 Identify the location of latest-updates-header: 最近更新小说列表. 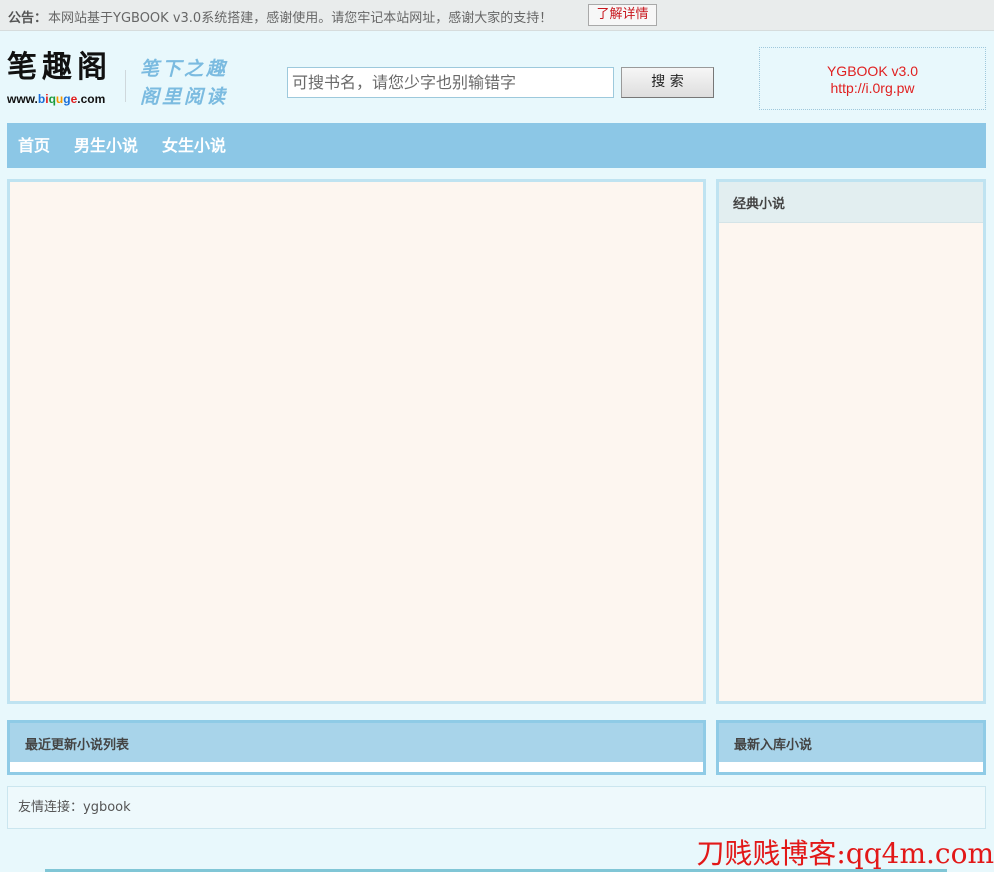
(356, 742).